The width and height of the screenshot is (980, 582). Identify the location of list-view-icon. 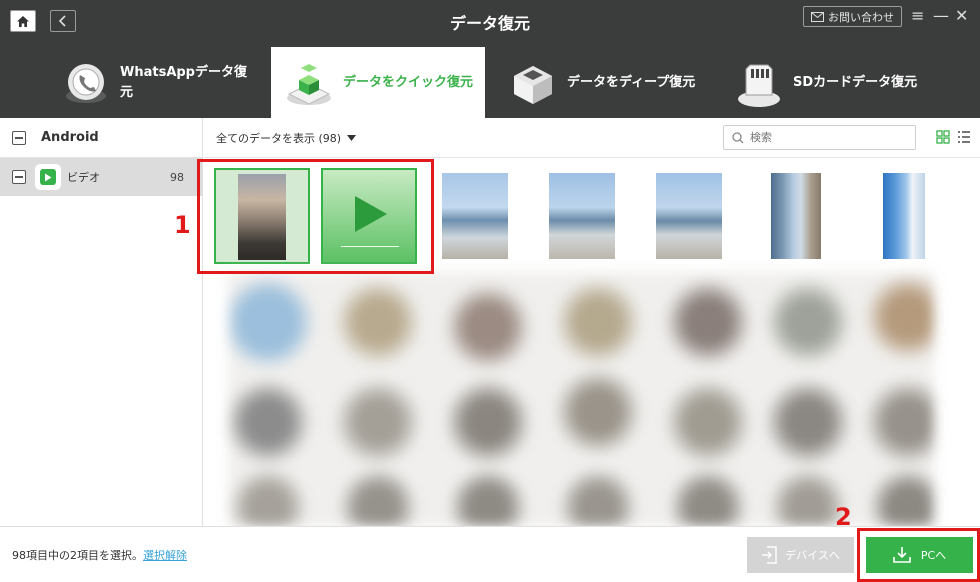
(964, 137).